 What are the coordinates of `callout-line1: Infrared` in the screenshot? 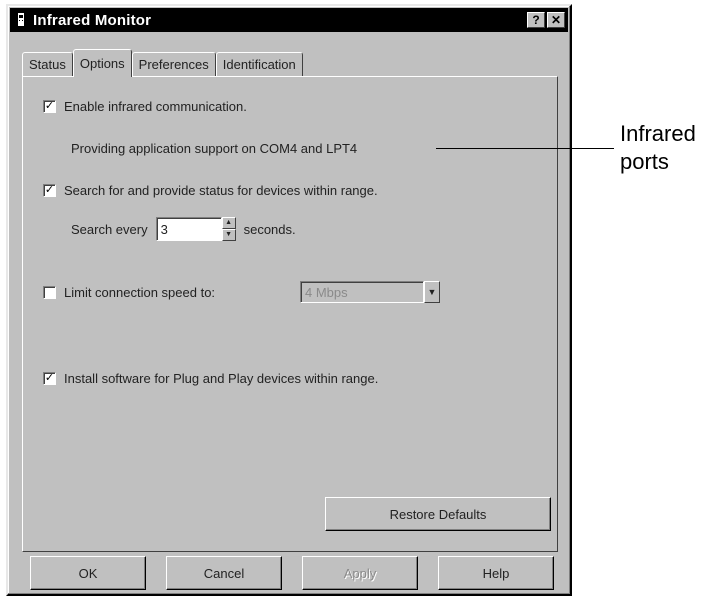 It's located at (658, 133).